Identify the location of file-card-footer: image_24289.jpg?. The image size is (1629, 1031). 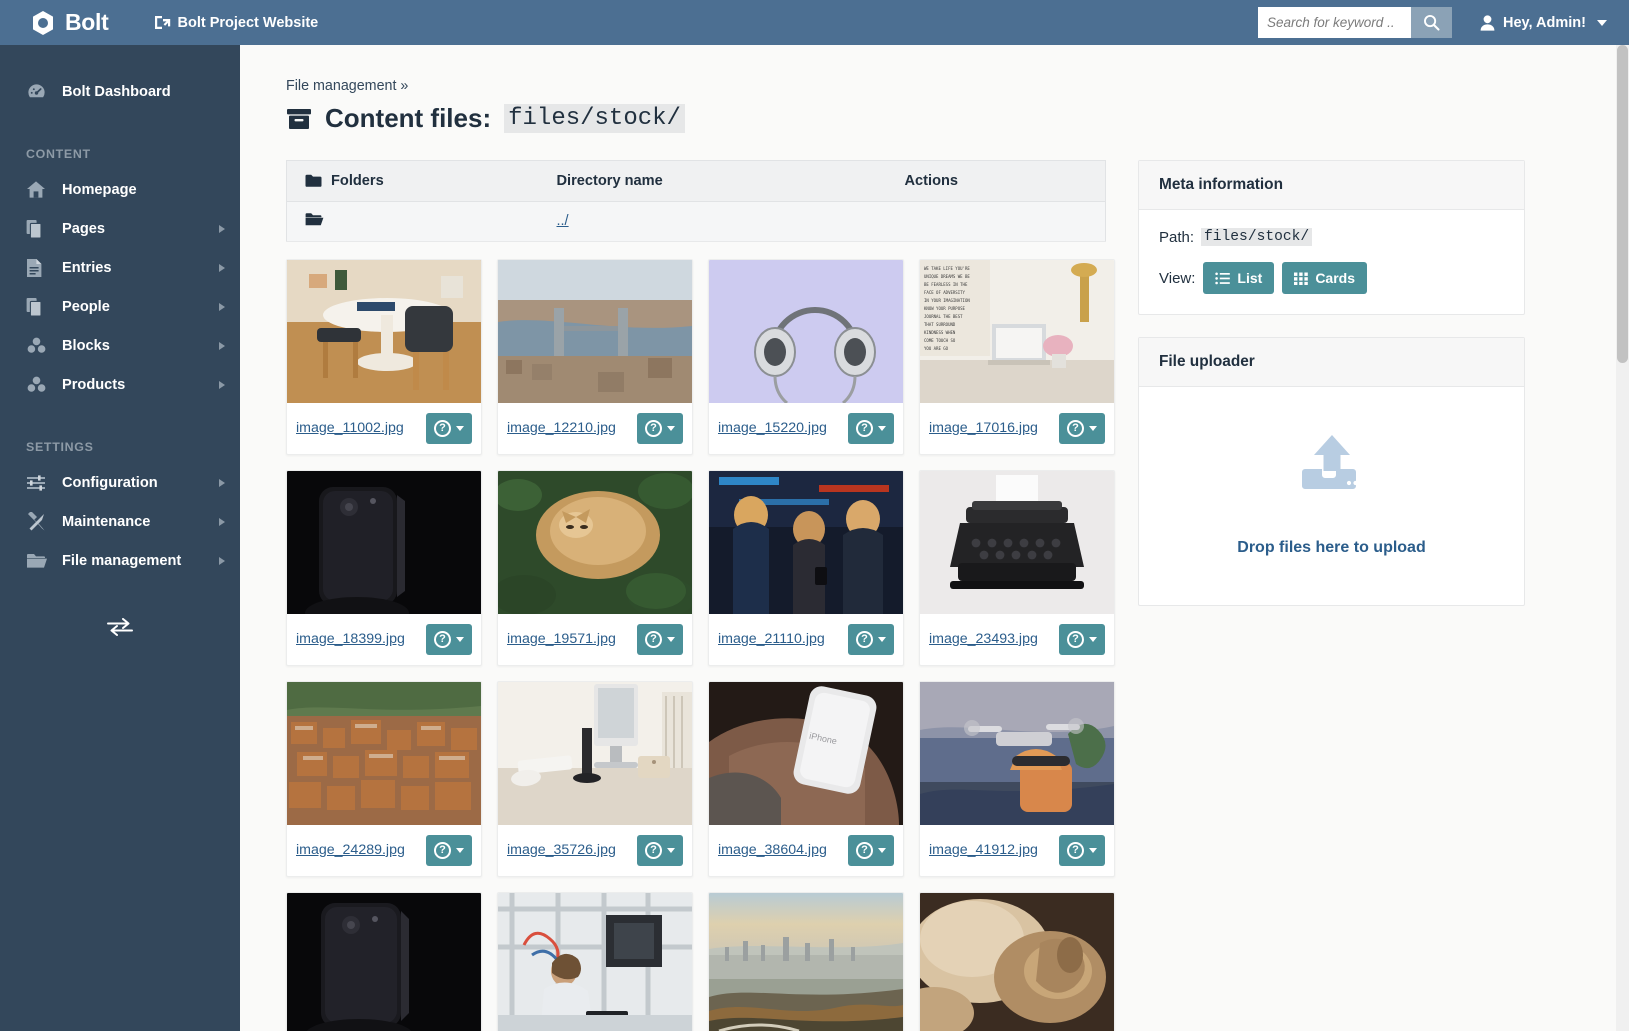
(384, 850).